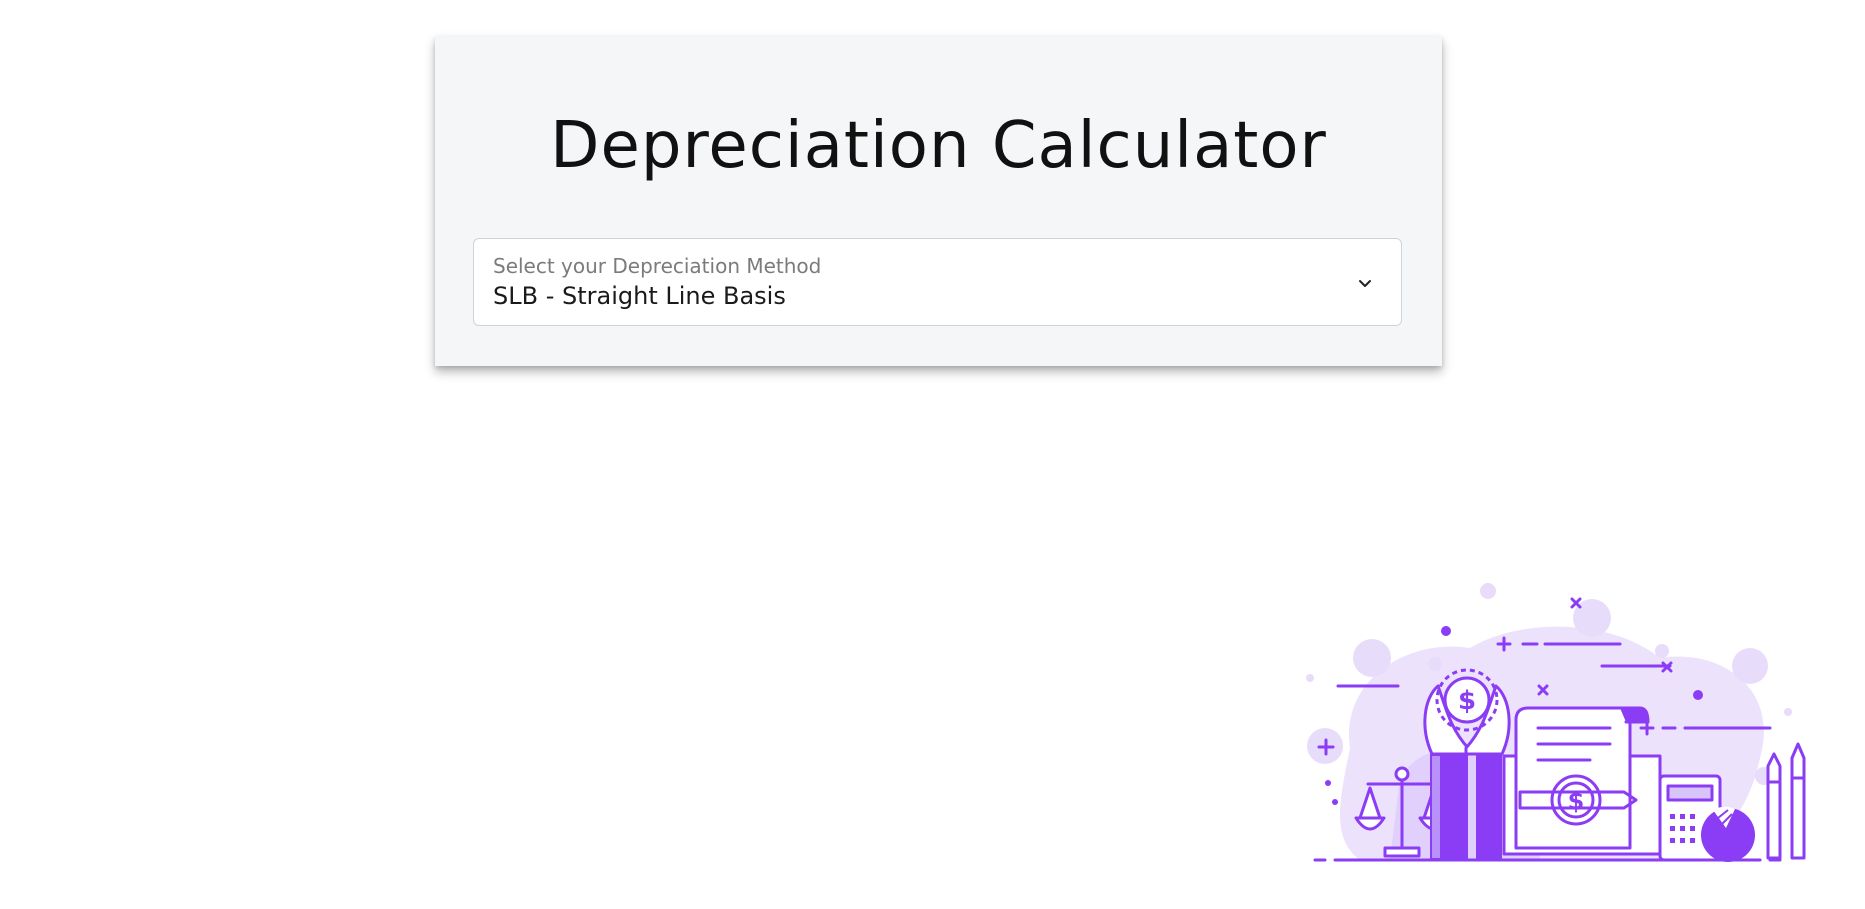 This screenshot has width=1865, height=909. What do you see at coordinates (938, 146) in the screenshot?
I see `page-title: Depreciation Calculator` at bounding box center [938, 146].